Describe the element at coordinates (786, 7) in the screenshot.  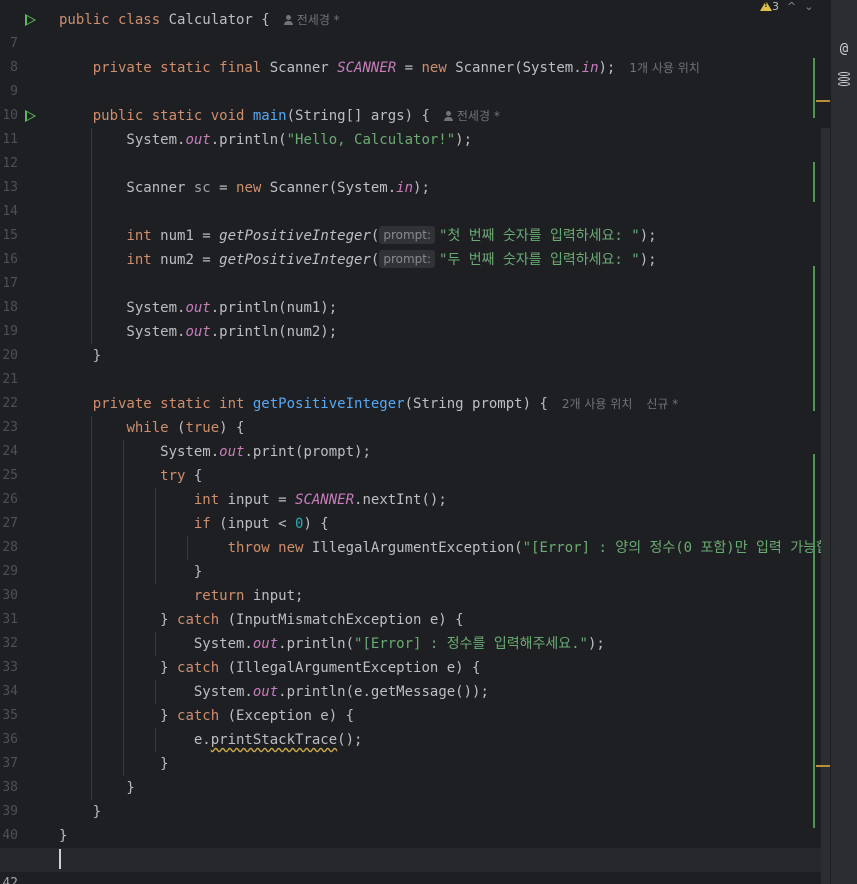
I see `inspection-widget: 3 ^ ⌄` at that location.